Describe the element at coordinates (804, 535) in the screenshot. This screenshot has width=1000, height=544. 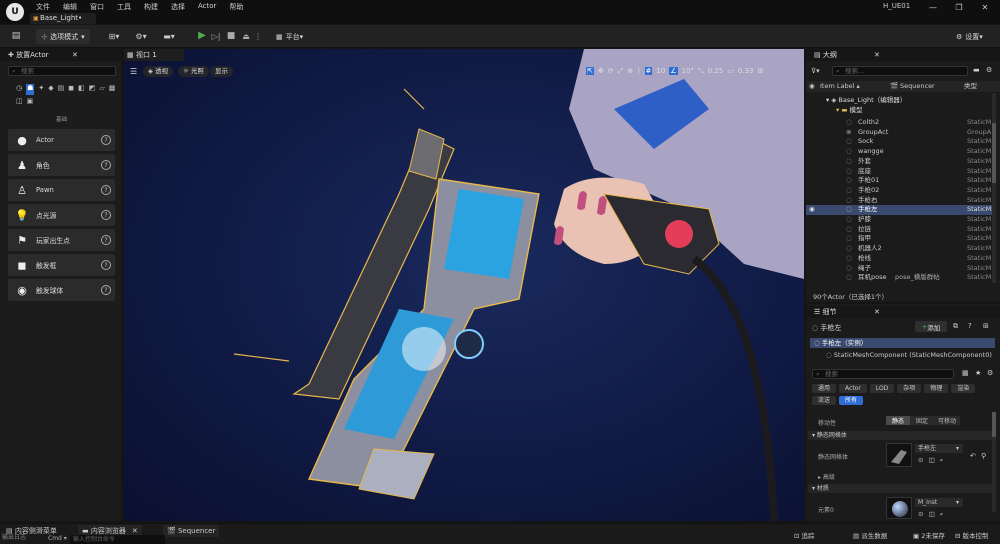
I see `trace-button: ⊡ 追踪` at that location.